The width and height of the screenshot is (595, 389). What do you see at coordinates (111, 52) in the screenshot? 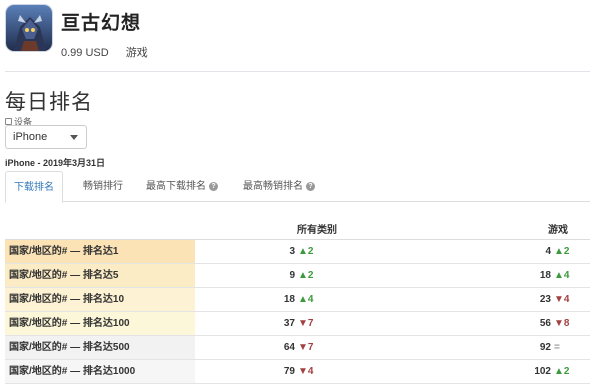
I see `app-meta: 0.99 USD 游戏` at bounding box center [111, 52].